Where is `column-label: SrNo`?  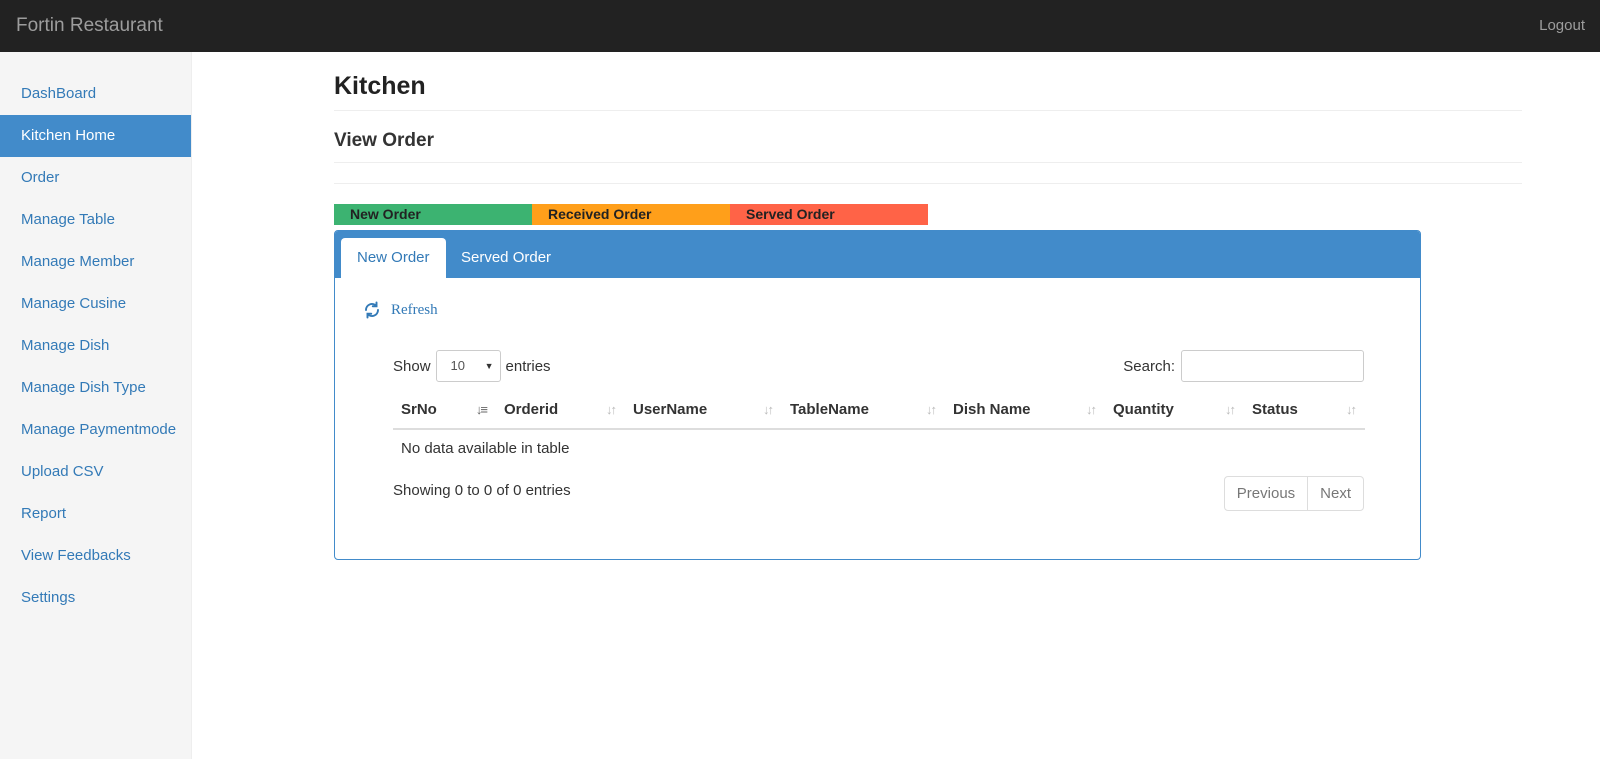 column-label: SrNo is located at coordinates (419, 409).